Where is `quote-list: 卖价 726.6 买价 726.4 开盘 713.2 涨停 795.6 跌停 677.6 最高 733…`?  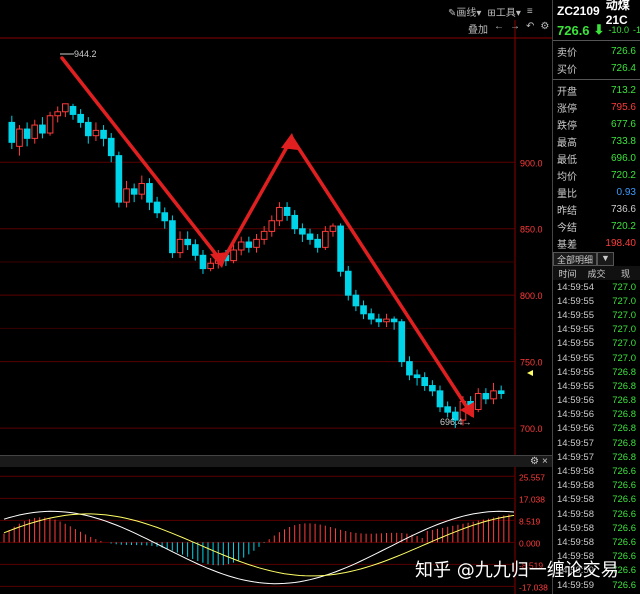 quote-list: 卖价 726.6 买价 726.4 开盘 713.2 涨停 795.6 跌停 677.6 最高 733… is located at coordinates (596, 147).